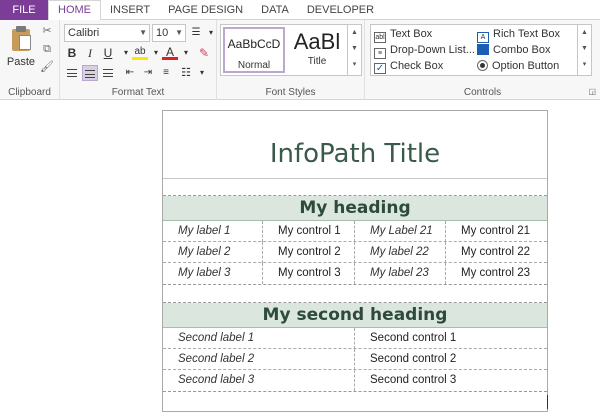 The height and width of the screenshot is (420, 600). I want to click on tab-page-design: PAGE DESIGN, so click(205, 10).